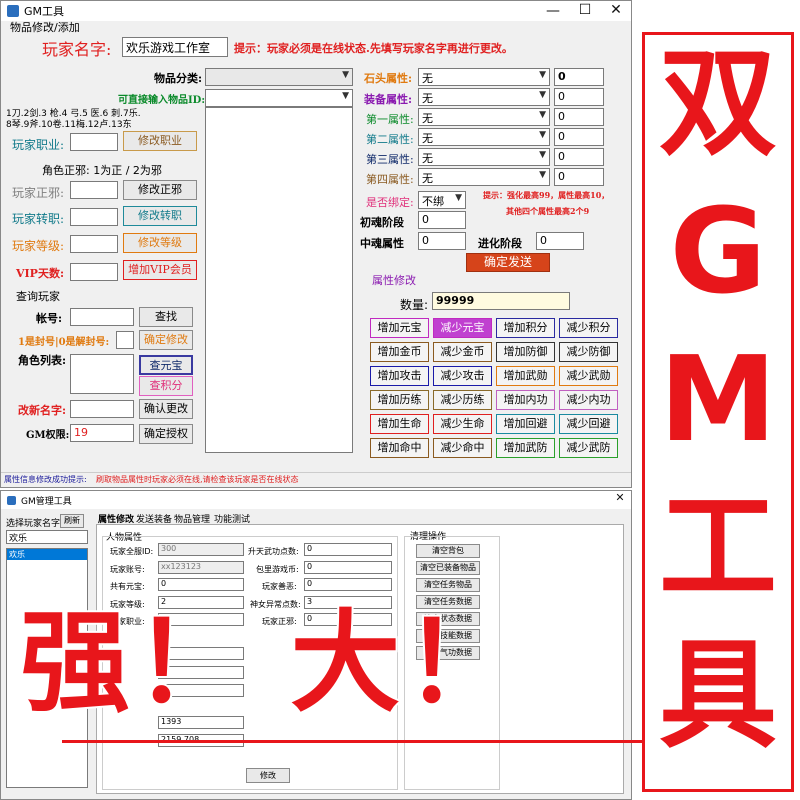 The image size is (800, 800). Describe the element at coordinates (525, 376) in the screenshot. I see `attr-button-2-2: 增加武勋` at that location.